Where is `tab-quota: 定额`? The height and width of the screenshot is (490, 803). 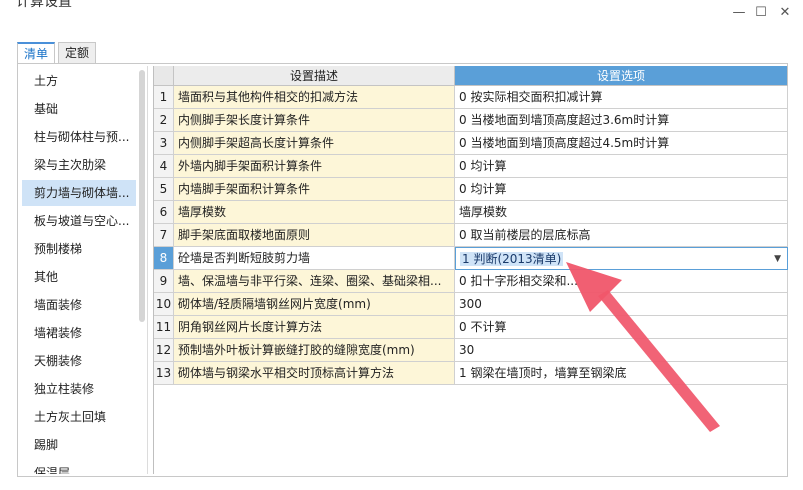
tab-quota: 定额 is located at coordinates (77, 53).